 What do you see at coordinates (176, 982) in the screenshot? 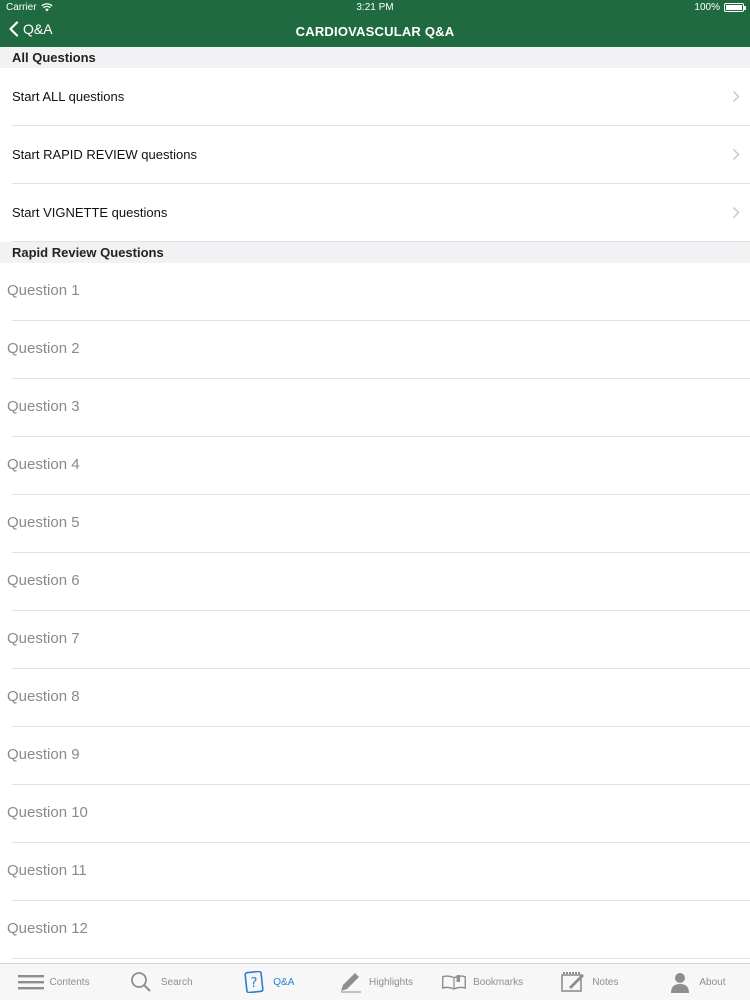
I see `tab-label: Search` at bounding box center [176, 982].